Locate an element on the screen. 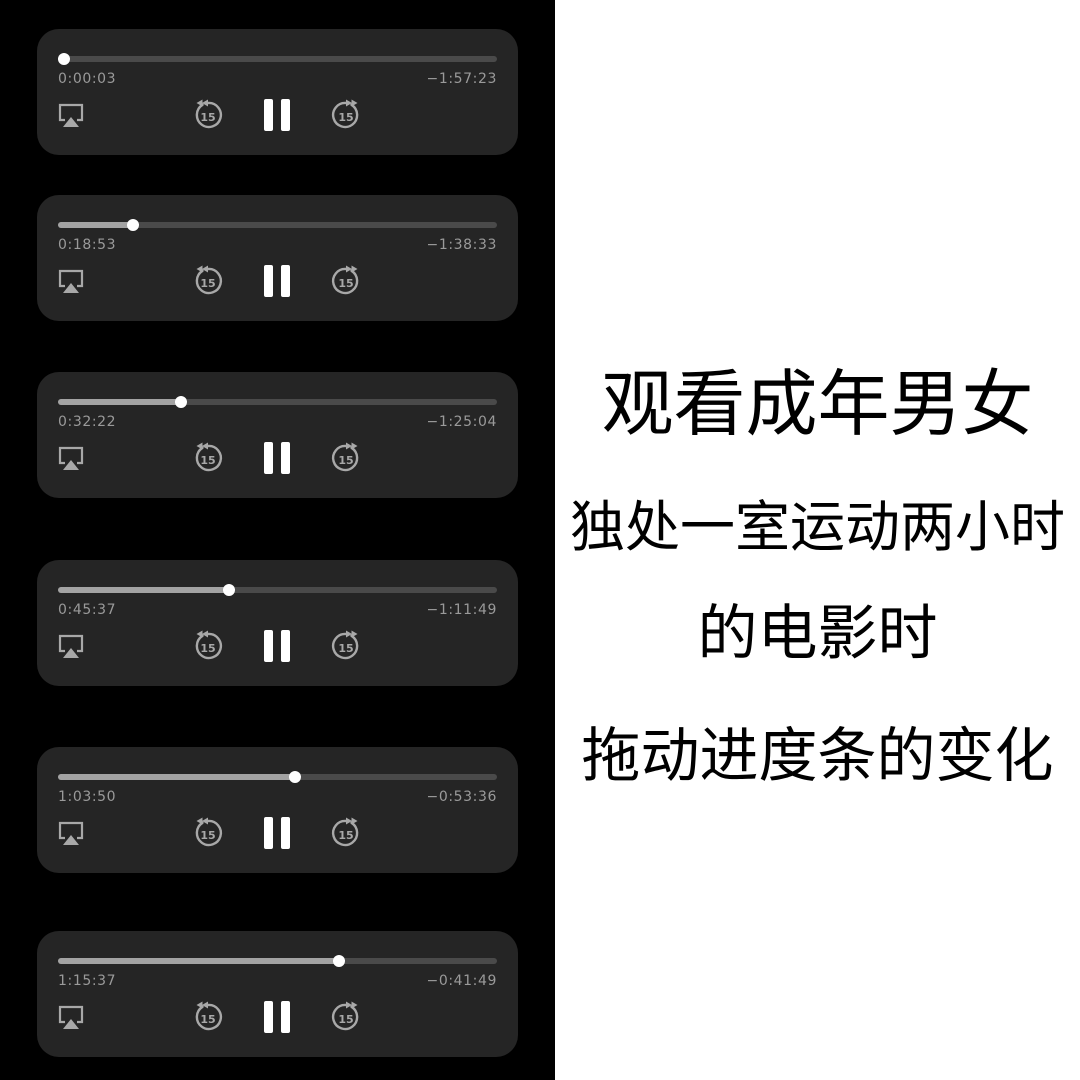 The height and width of the screenshot is (1080, 1080). media-player: 0:45:37 −1:11:49 15 15 is located at coordinates (277, 623).